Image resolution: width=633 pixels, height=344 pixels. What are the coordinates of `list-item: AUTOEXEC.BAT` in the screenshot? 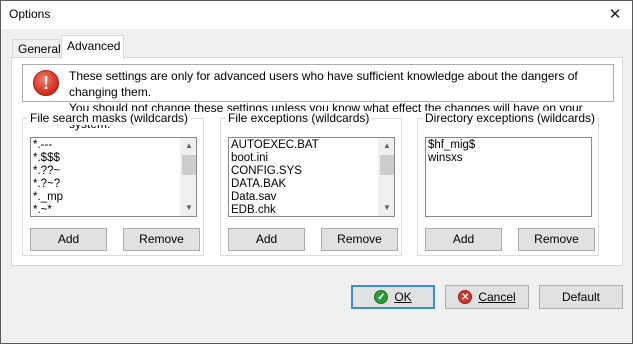 It's located at (275, 145).